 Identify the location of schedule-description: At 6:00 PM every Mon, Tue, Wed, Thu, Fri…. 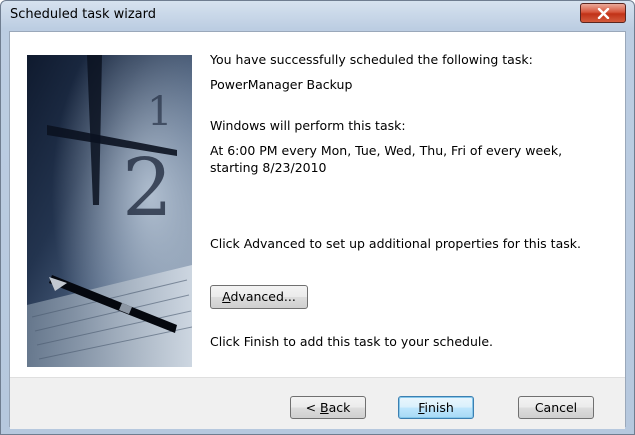
(386, 150).